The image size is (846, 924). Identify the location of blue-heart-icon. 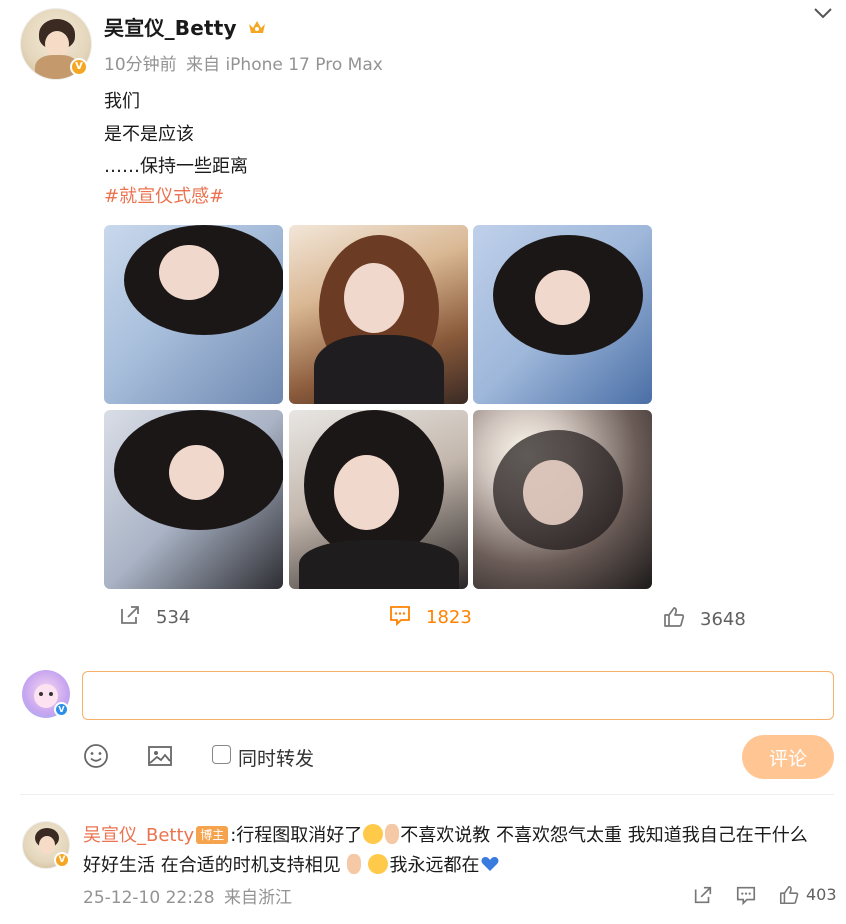
(490, 864).